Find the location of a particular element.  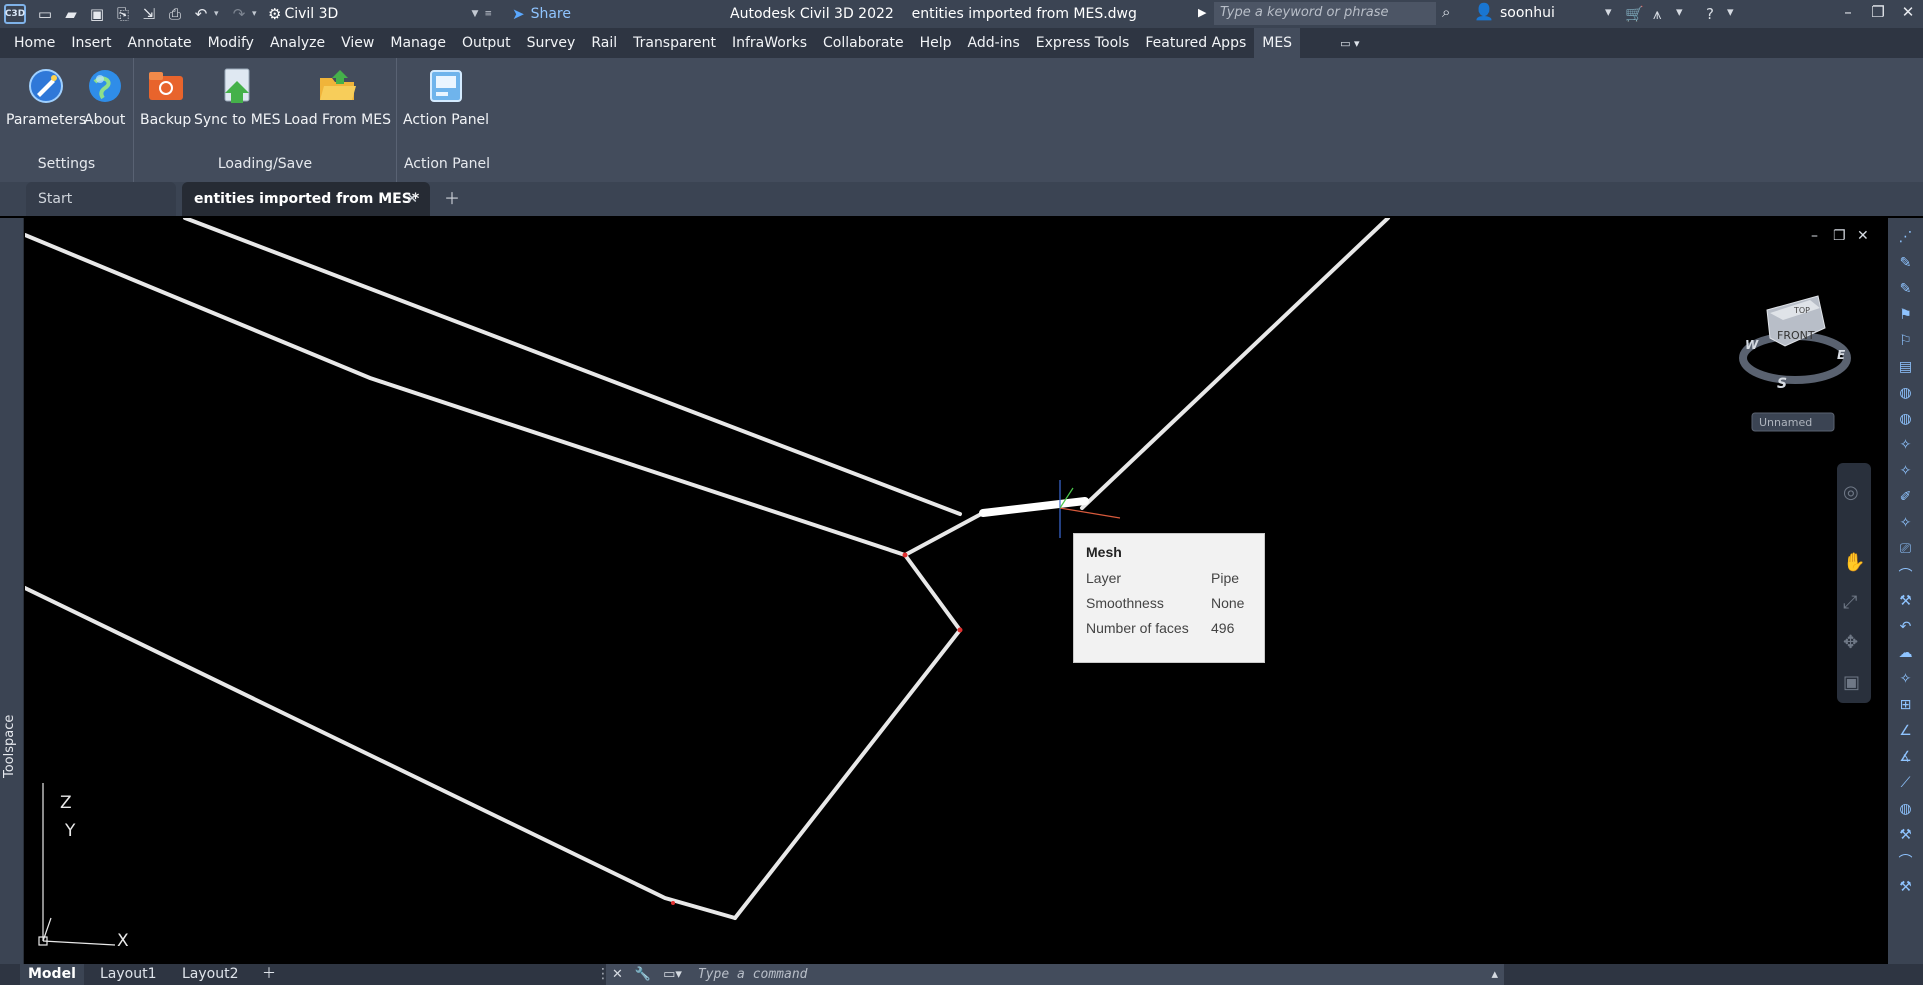

pan-icon: ✋ is located at coordinates (1854, 562).